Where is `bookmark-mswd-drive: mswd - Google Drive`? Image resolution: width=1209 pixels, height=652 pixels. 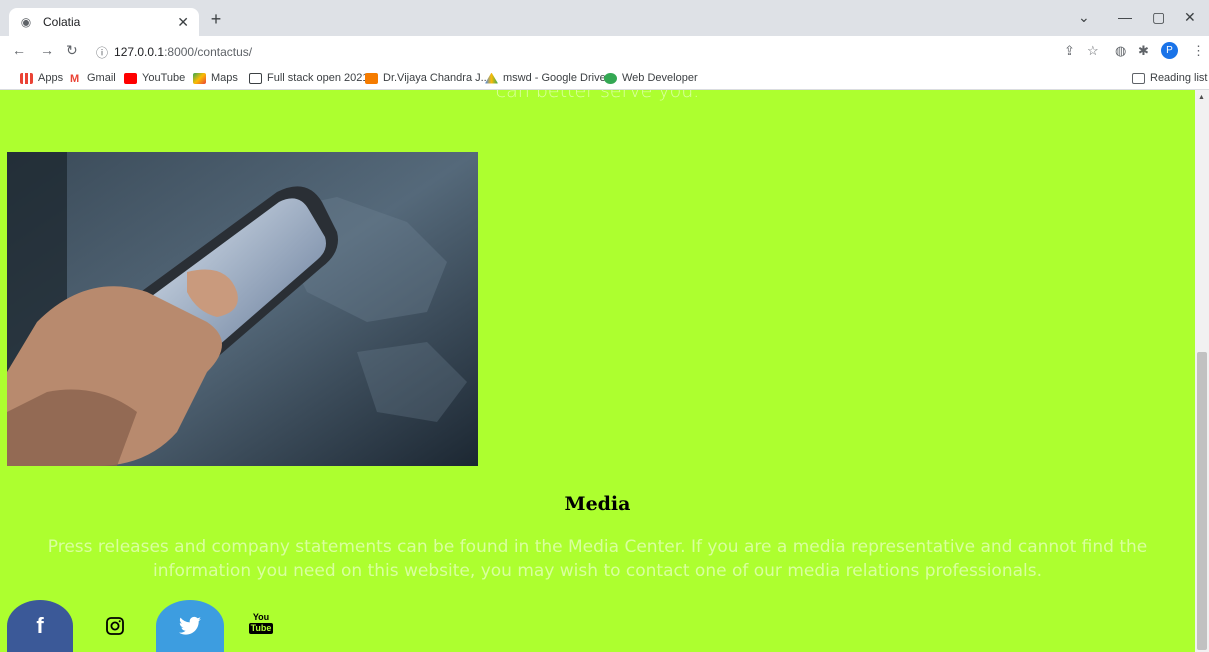 bookmark-mswd-drive: mswd - Google Drive is located at coordinates (545, 78).